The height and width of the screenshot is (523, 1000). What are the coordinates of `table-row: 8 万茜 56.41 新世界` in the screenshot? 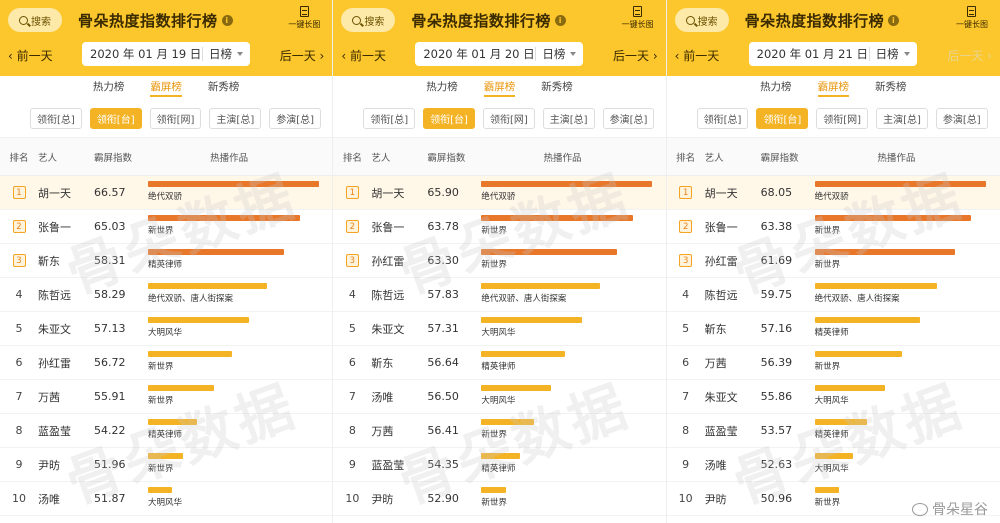 It's located at (499, 431).